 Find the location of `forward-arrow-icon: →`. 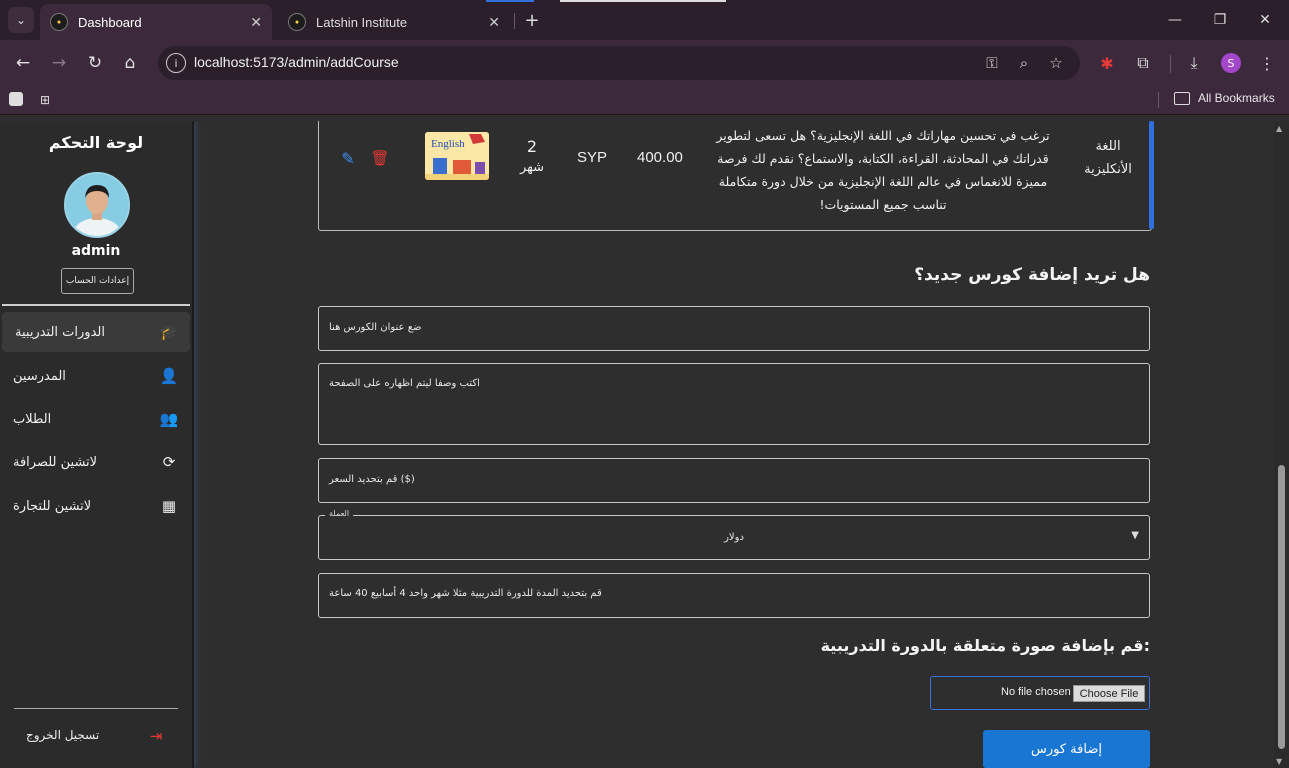

forward-arrow-icon: → is located at coordinates (59, 63).